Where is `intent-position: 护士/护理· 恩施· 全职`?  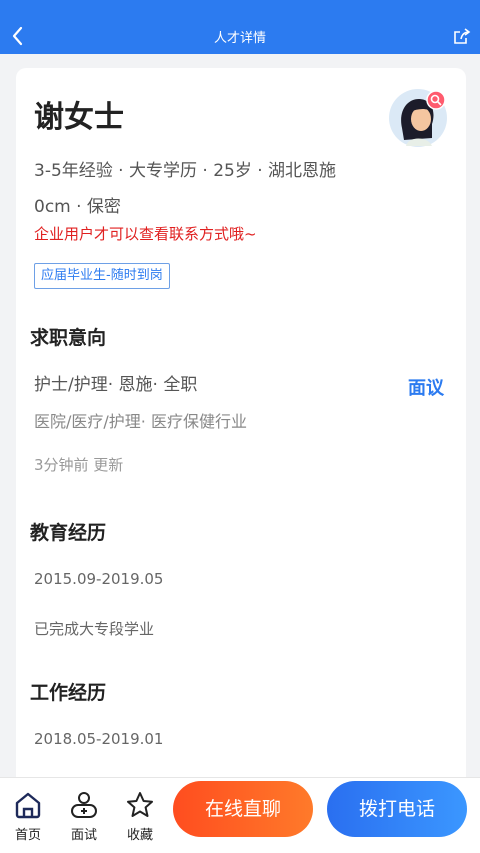 intent-position: 护士/护理· 恩施· 全职 is located at coordinates (116, 385).